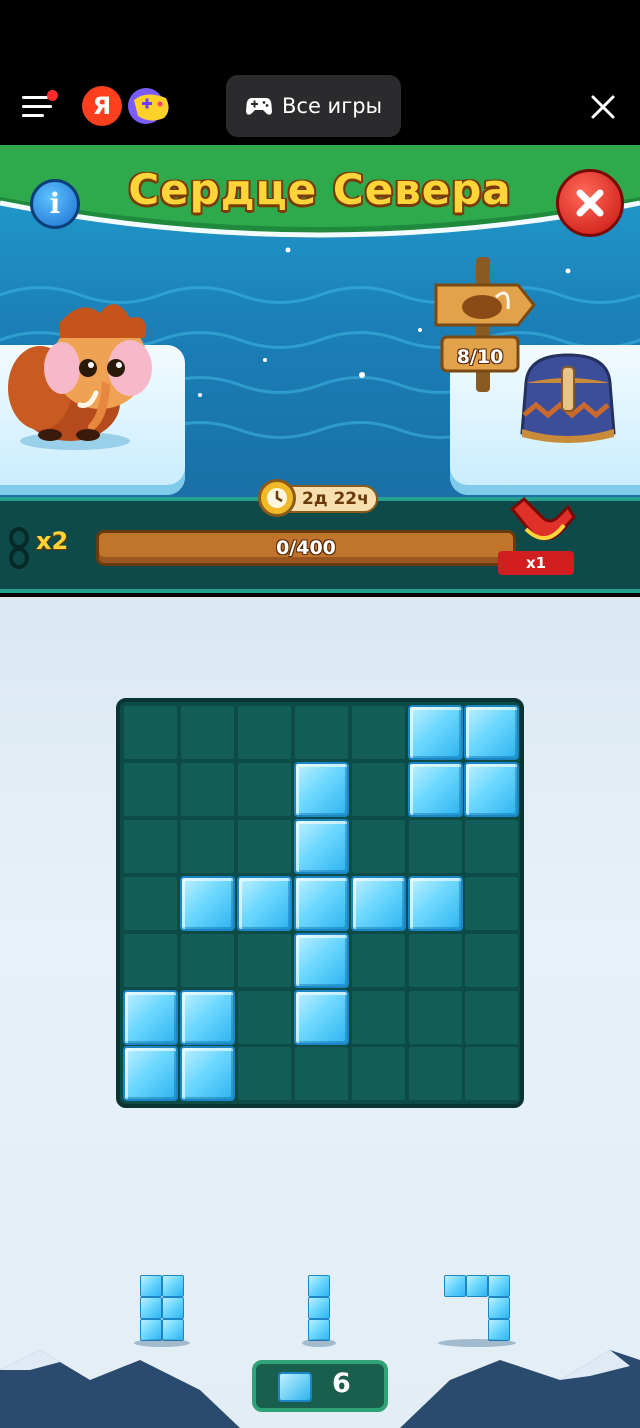  Describe the element at coordinates (52, 541) in the screenshot. I see `score-multiplier: x2` at that location.